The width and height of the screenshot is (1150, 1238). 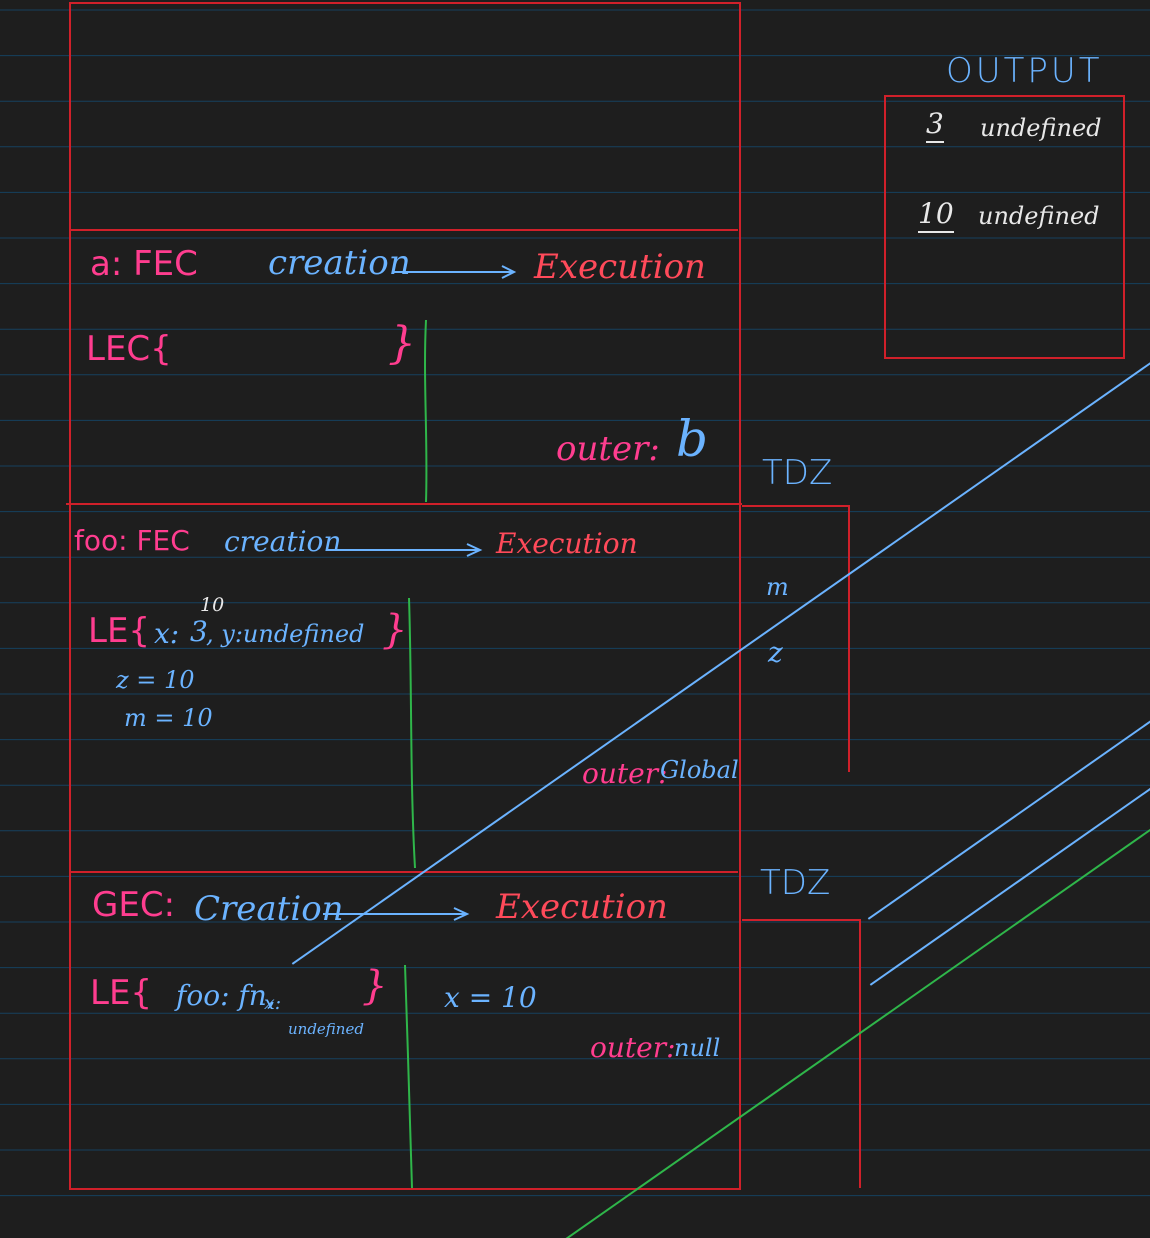 What do you see at coordinates (339, 263) in the screenshot?
I see `a-fec-creation: creation` at bounding box center [339, 263].